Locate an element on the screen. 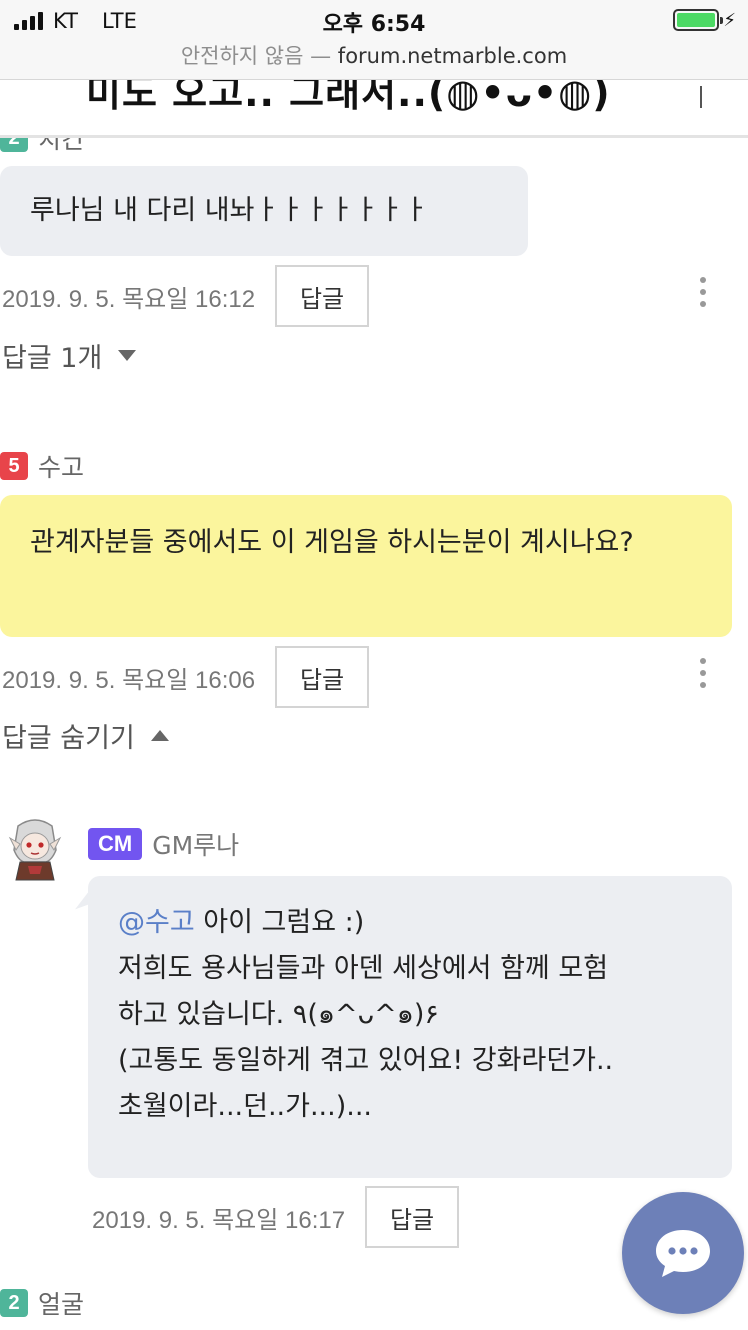  gm-avatar-illustration is located at coordinates (35, 850).